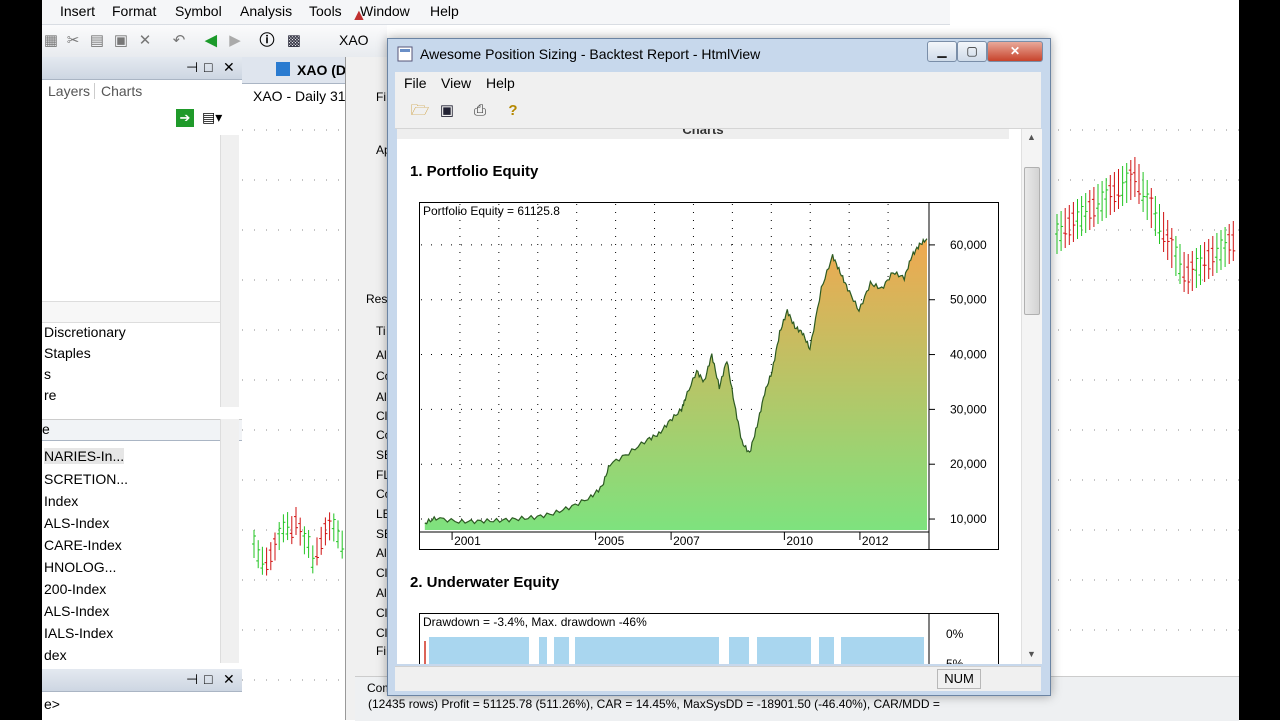 The height and width of the screenshot is (721, 1280). I want to click on undo-icon: ↶, so click(179, 41).